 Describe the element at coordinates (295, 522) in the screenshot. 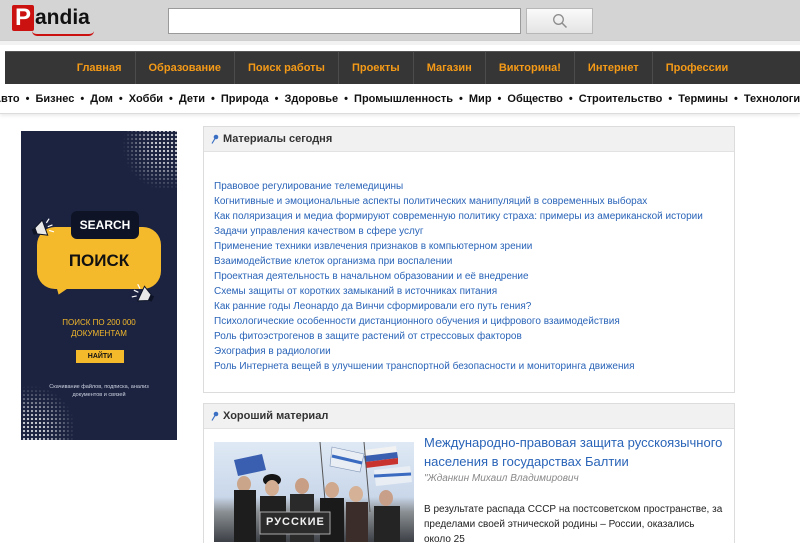

I see `photo-sign-text: РУССКИЕ` at that location.